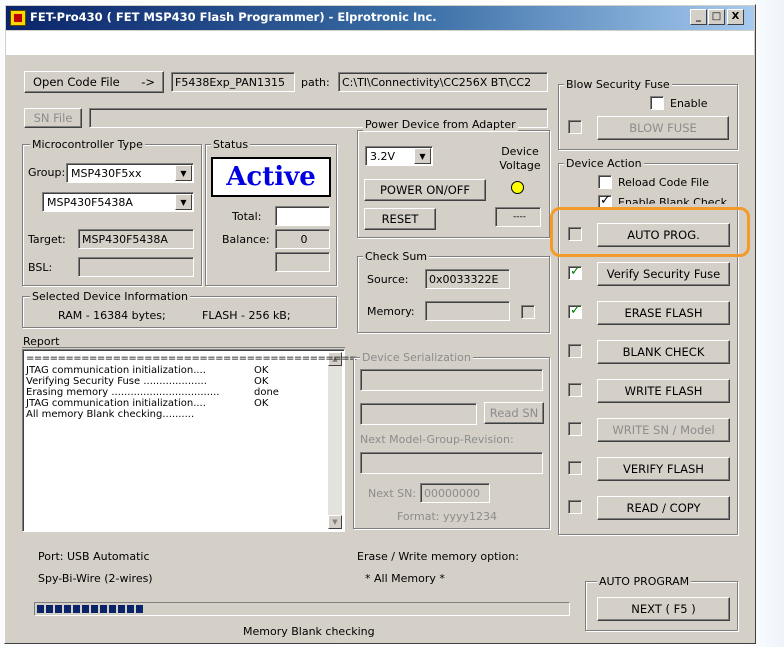 The height and width of the screenshot is (647, 784). I want to click on progress-status-text: Memory Blank checking, so click(309, 631).